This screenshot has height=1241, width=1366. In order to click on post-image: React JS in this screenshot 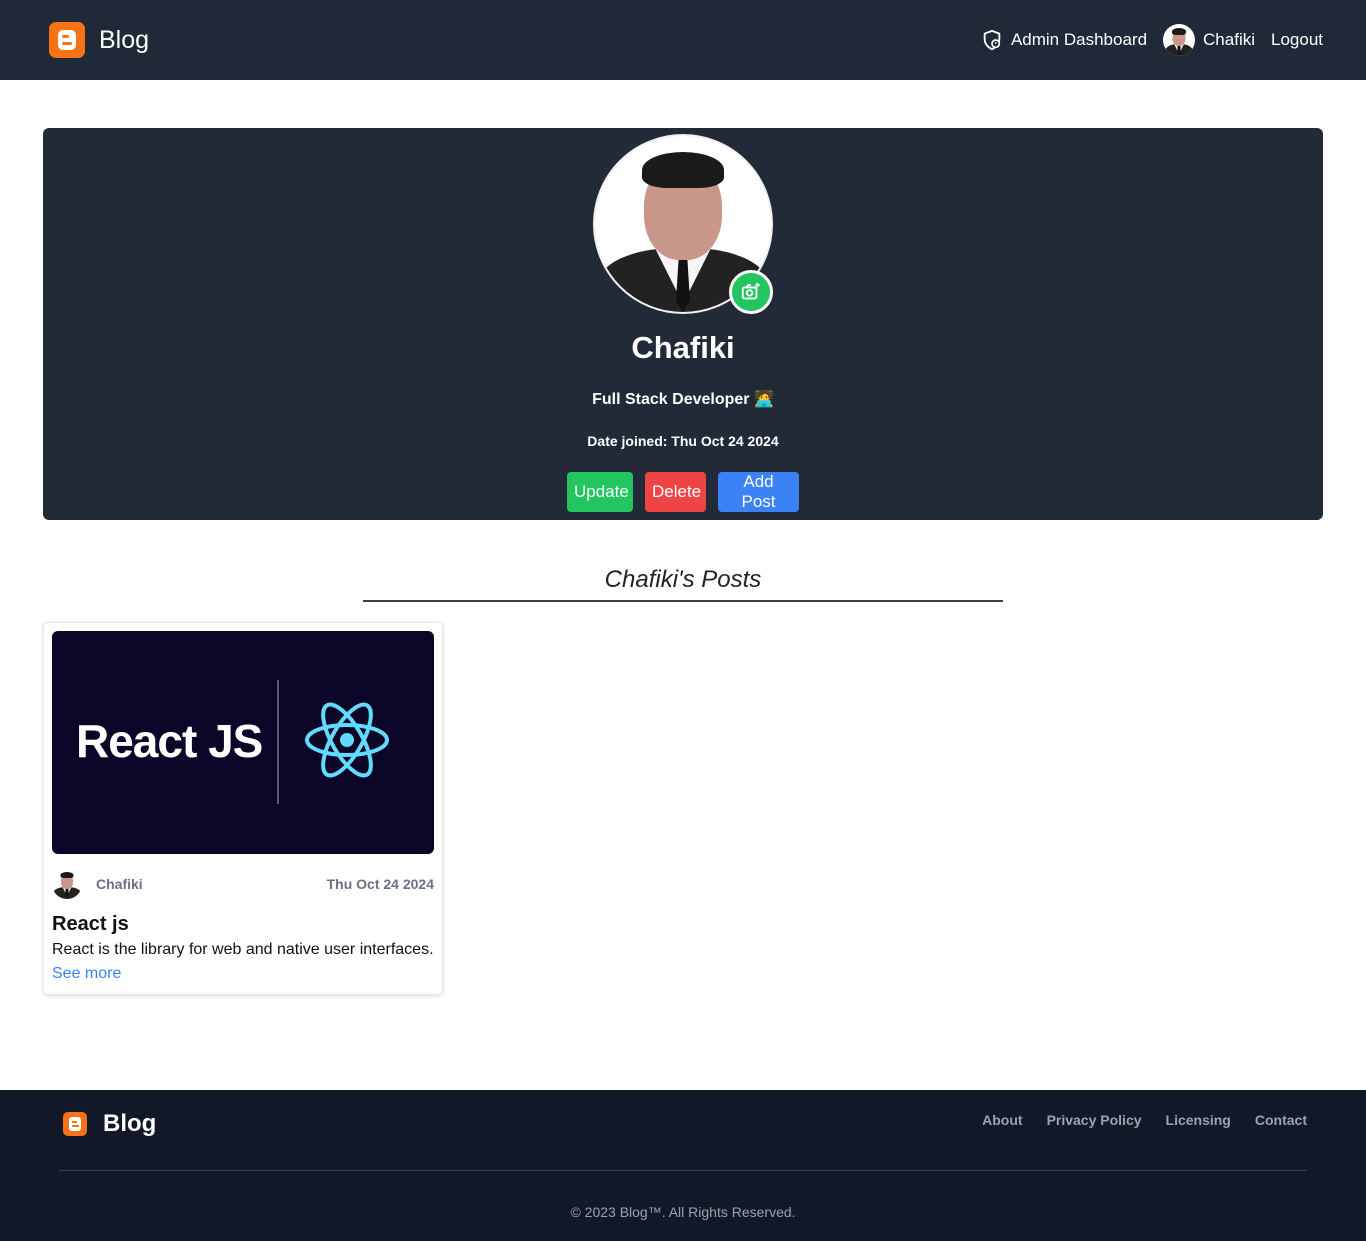, I will do `click(243, 742)`.